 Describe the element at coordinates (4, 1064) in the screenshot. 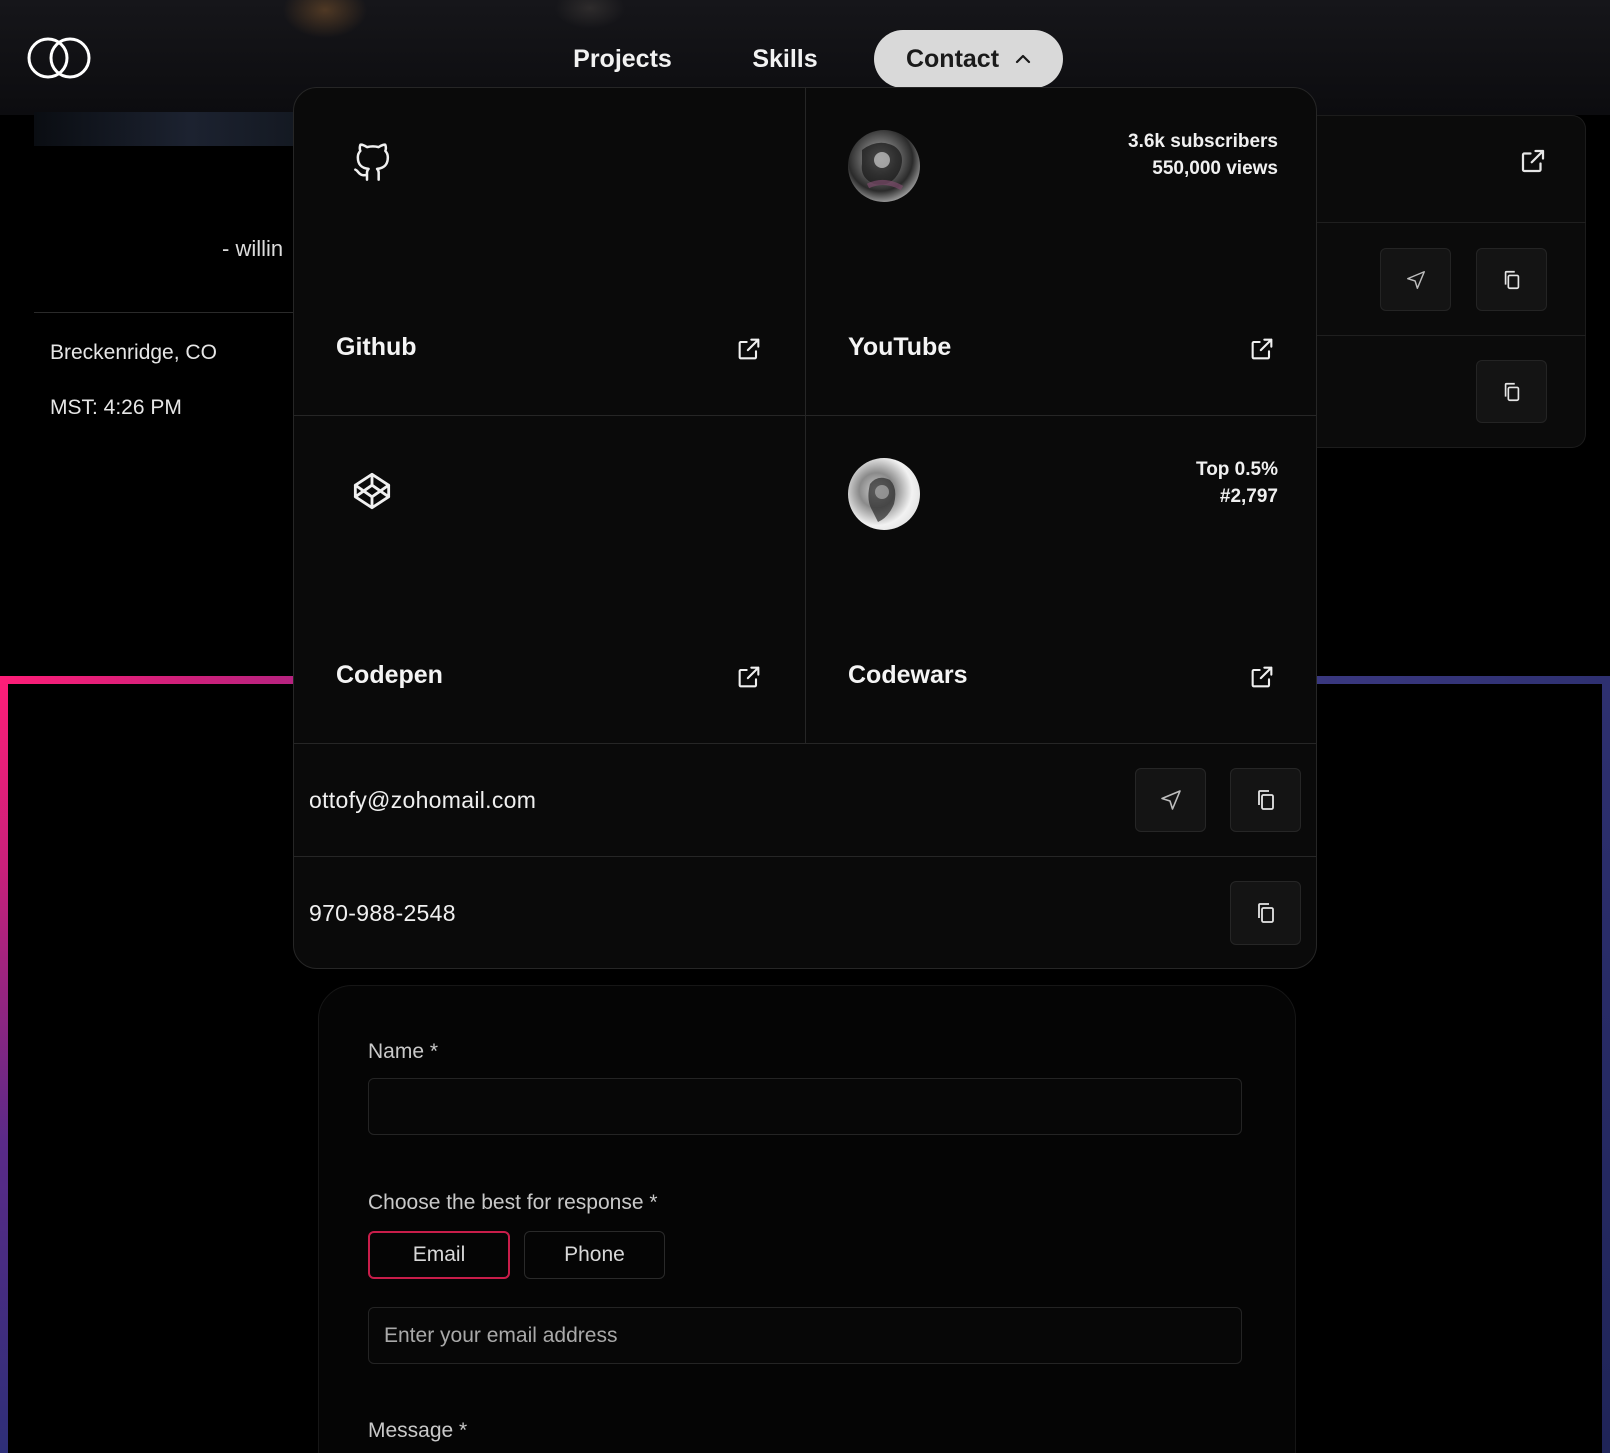

I see `gradient-border-left` at that location.